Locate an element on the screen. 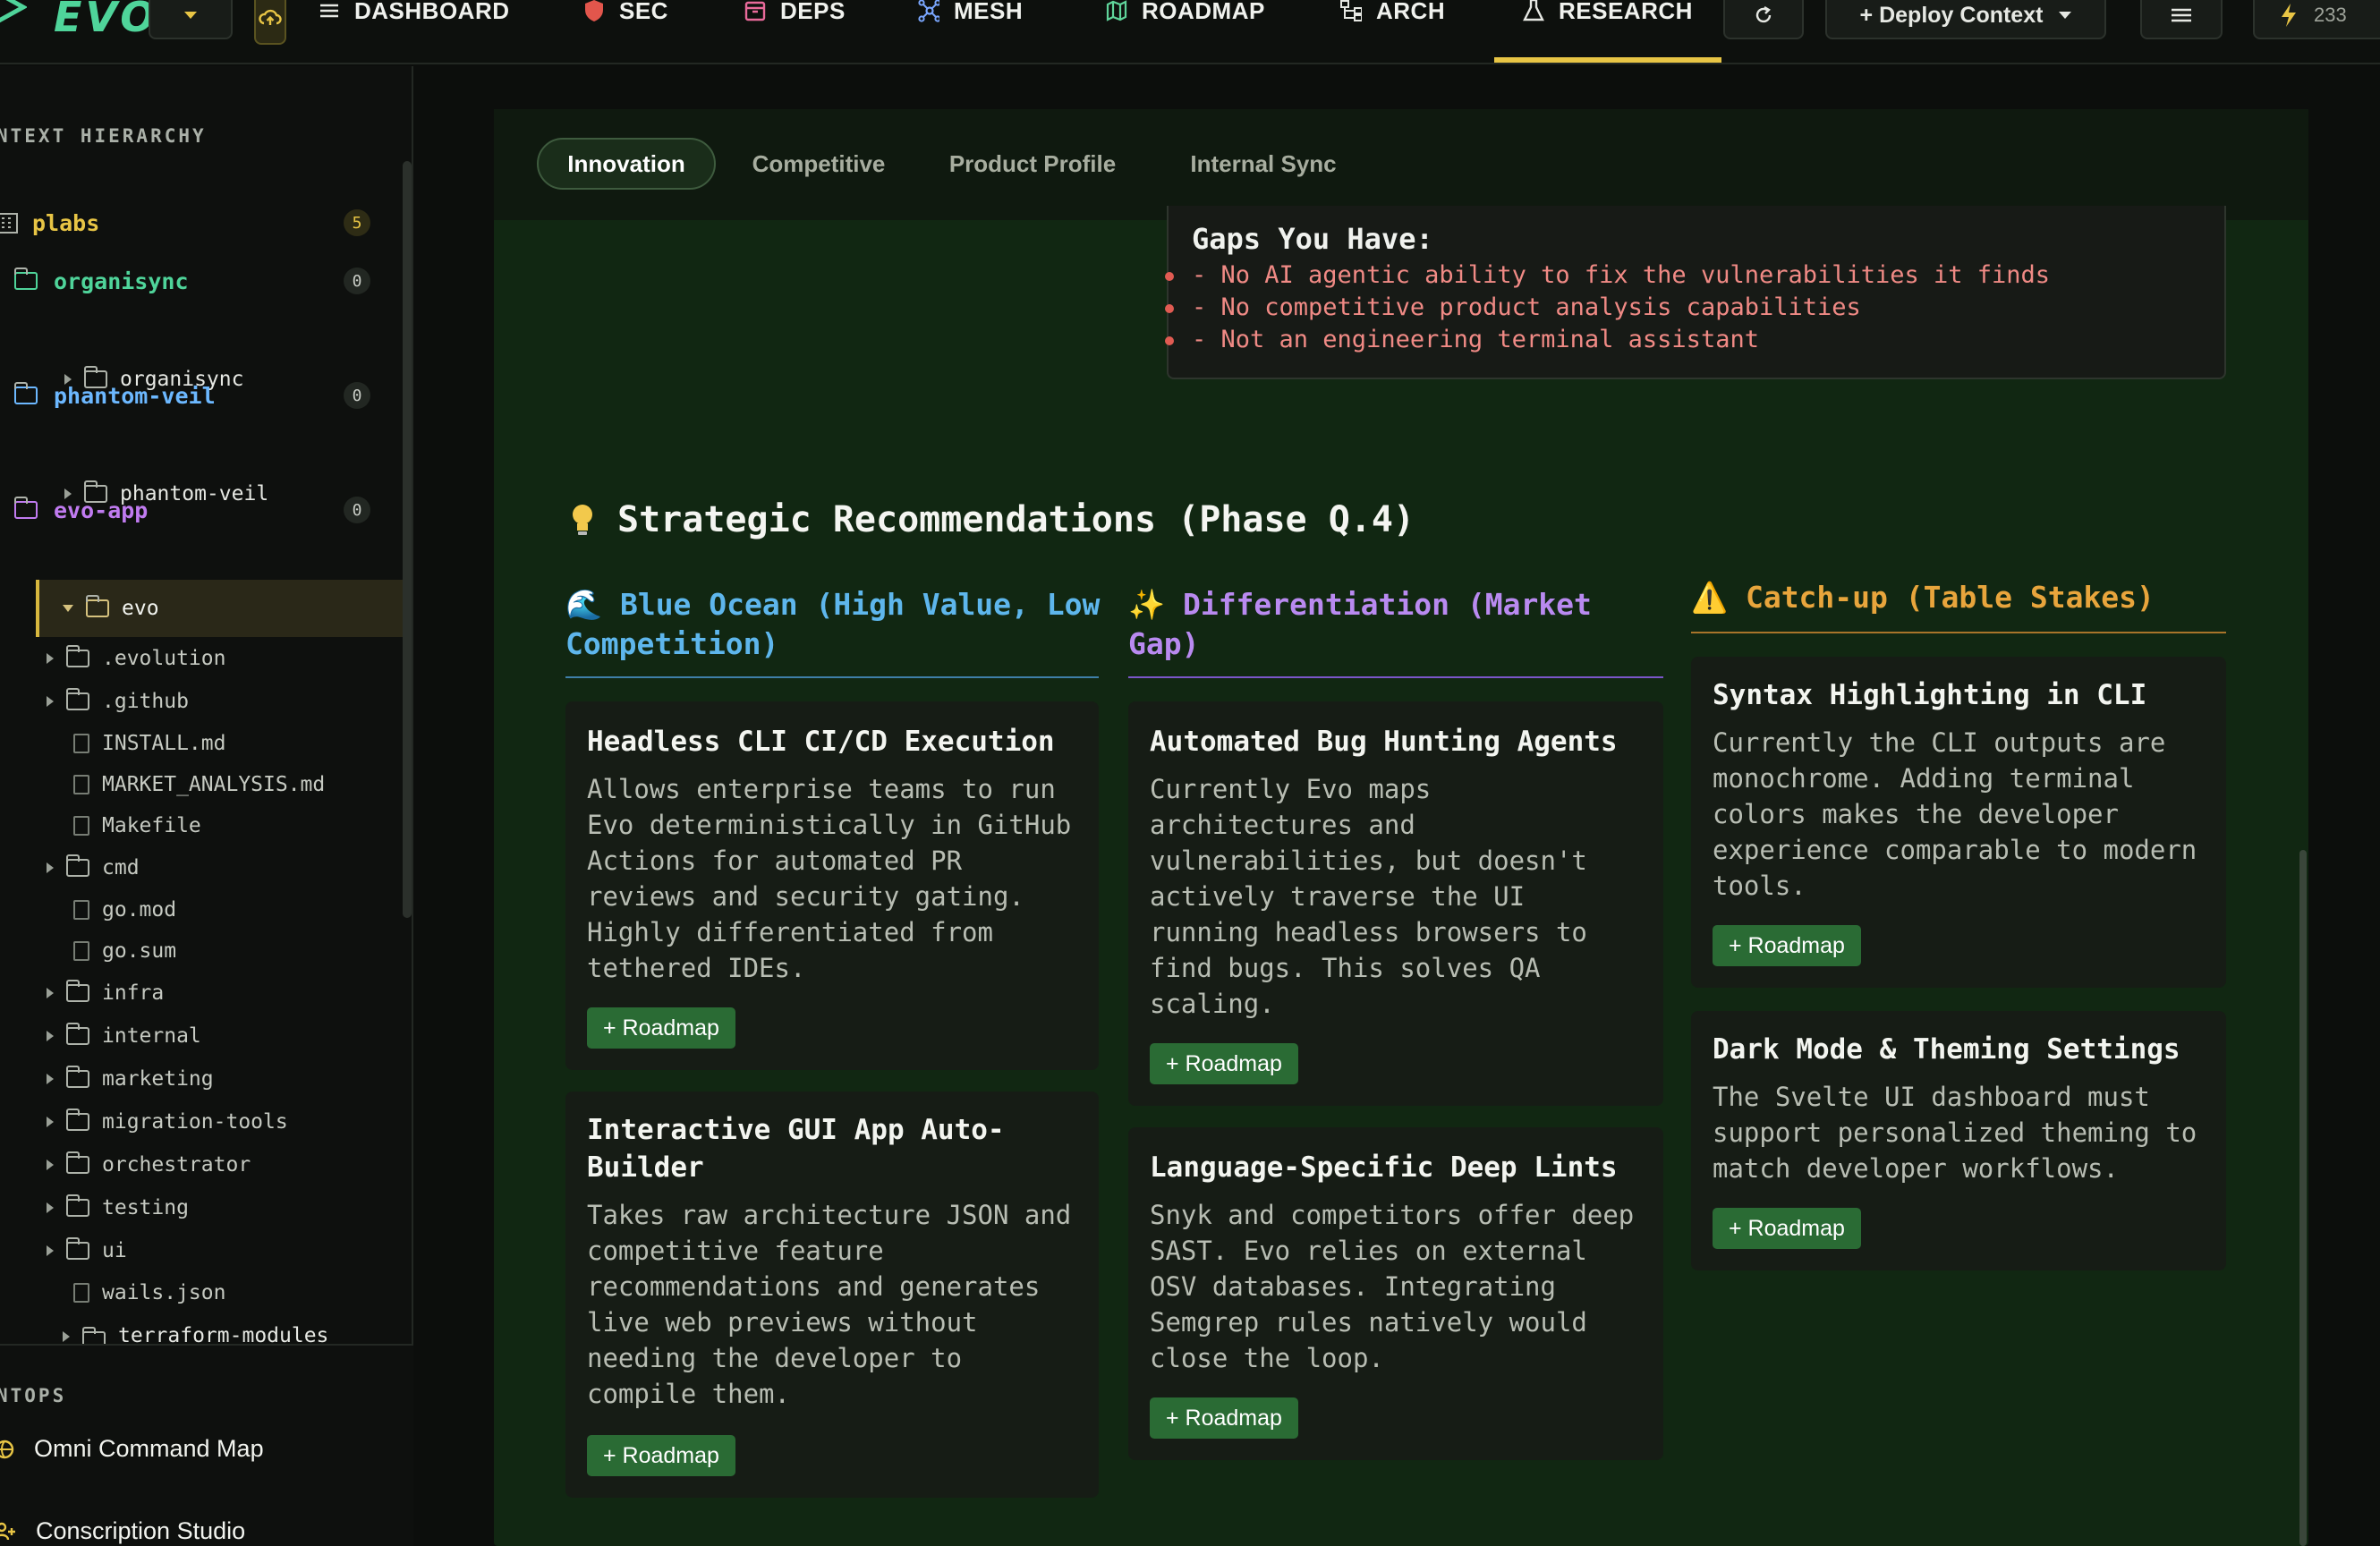 The image size is (2380, 1546). file-row-marketing: marketing is located at coordinates (130, 1079).